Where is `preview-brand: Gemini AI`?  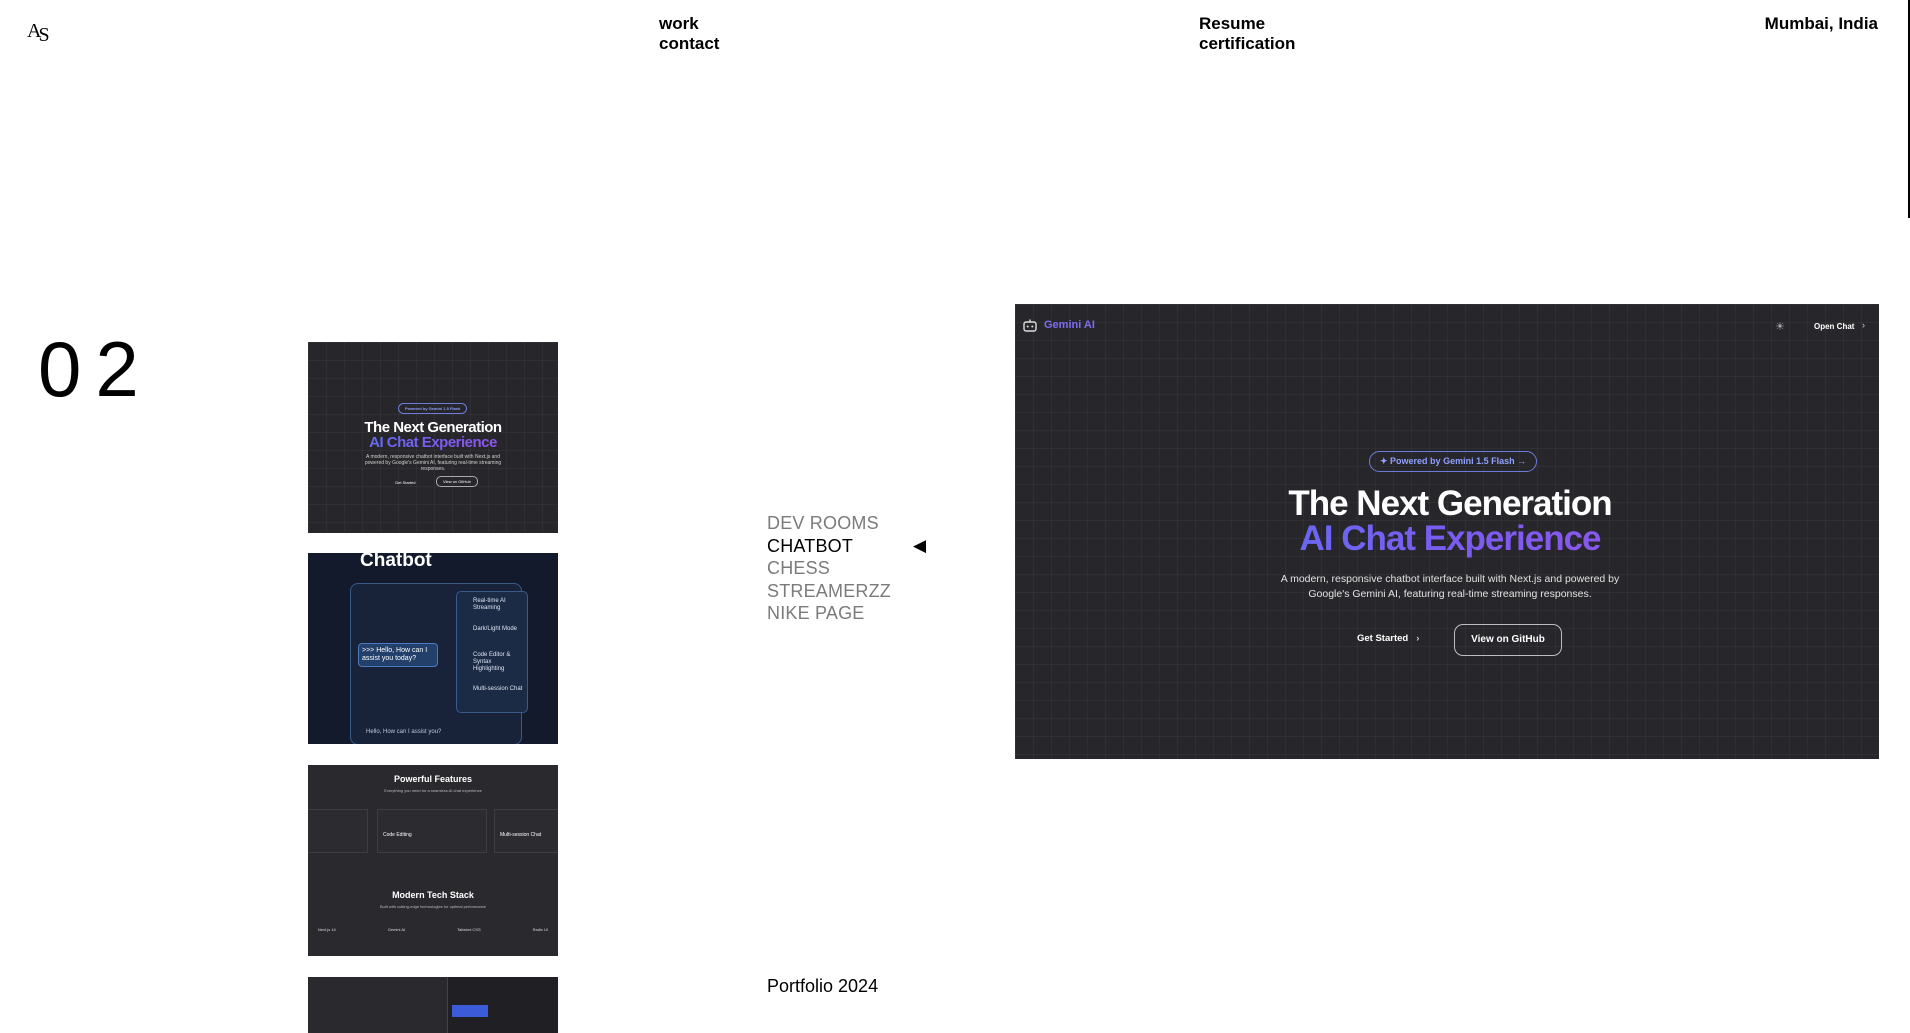
preview-brand: Gemini AI is located at coordinates (1069, 325).